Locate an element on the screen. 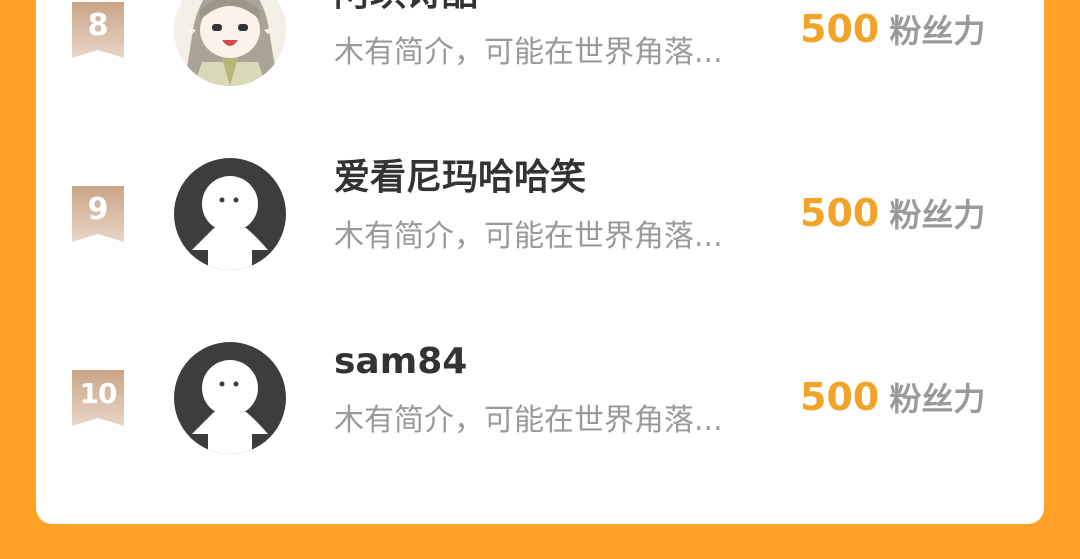 This screenshot has width=1080, height=559. rank-badge: 10 is located at coordinates (98, 398).